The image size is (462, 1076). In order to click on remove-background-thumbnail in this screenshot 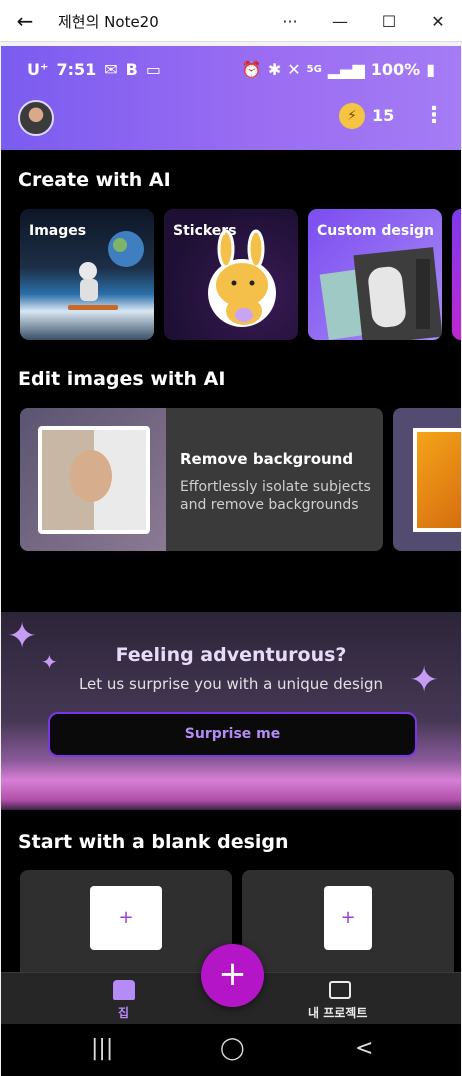, I will do `click(93, 479)`.